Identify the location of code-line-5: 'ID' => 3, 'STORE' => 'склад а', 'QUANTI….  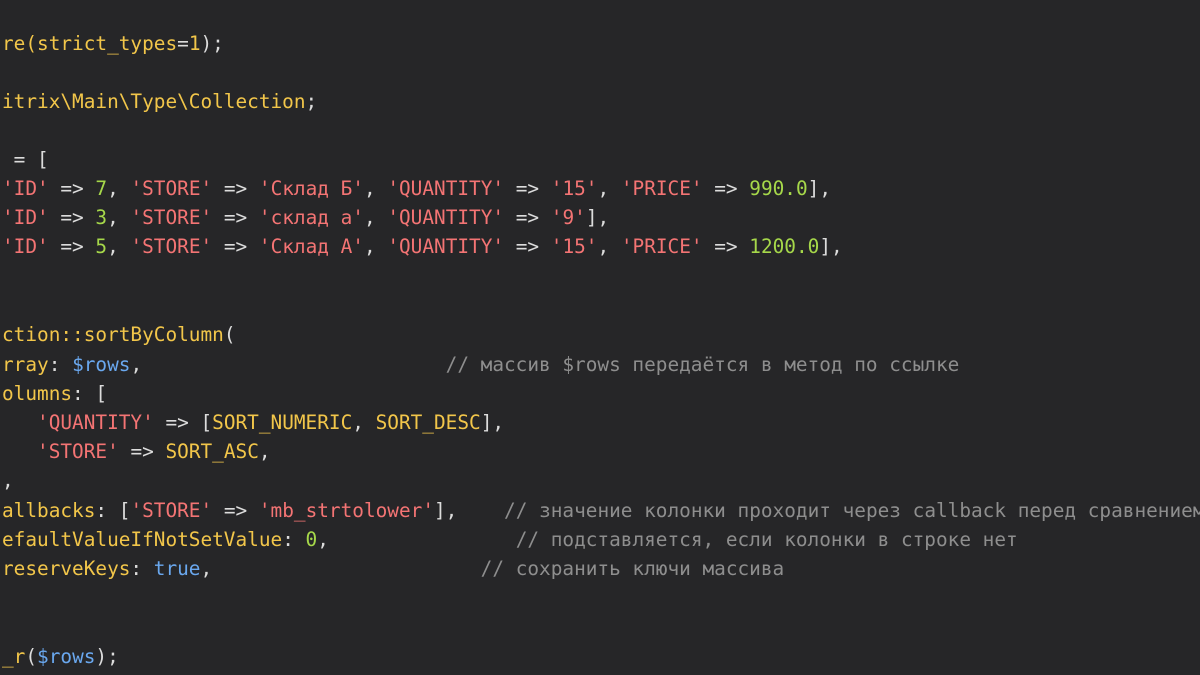
(305, 218).